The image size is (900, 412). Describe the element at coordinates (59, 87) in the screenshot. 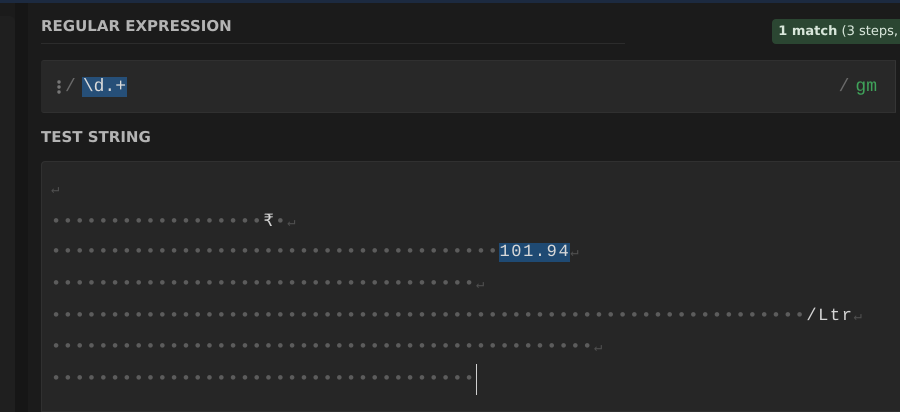

I see `drag-handle-icon` at that location.